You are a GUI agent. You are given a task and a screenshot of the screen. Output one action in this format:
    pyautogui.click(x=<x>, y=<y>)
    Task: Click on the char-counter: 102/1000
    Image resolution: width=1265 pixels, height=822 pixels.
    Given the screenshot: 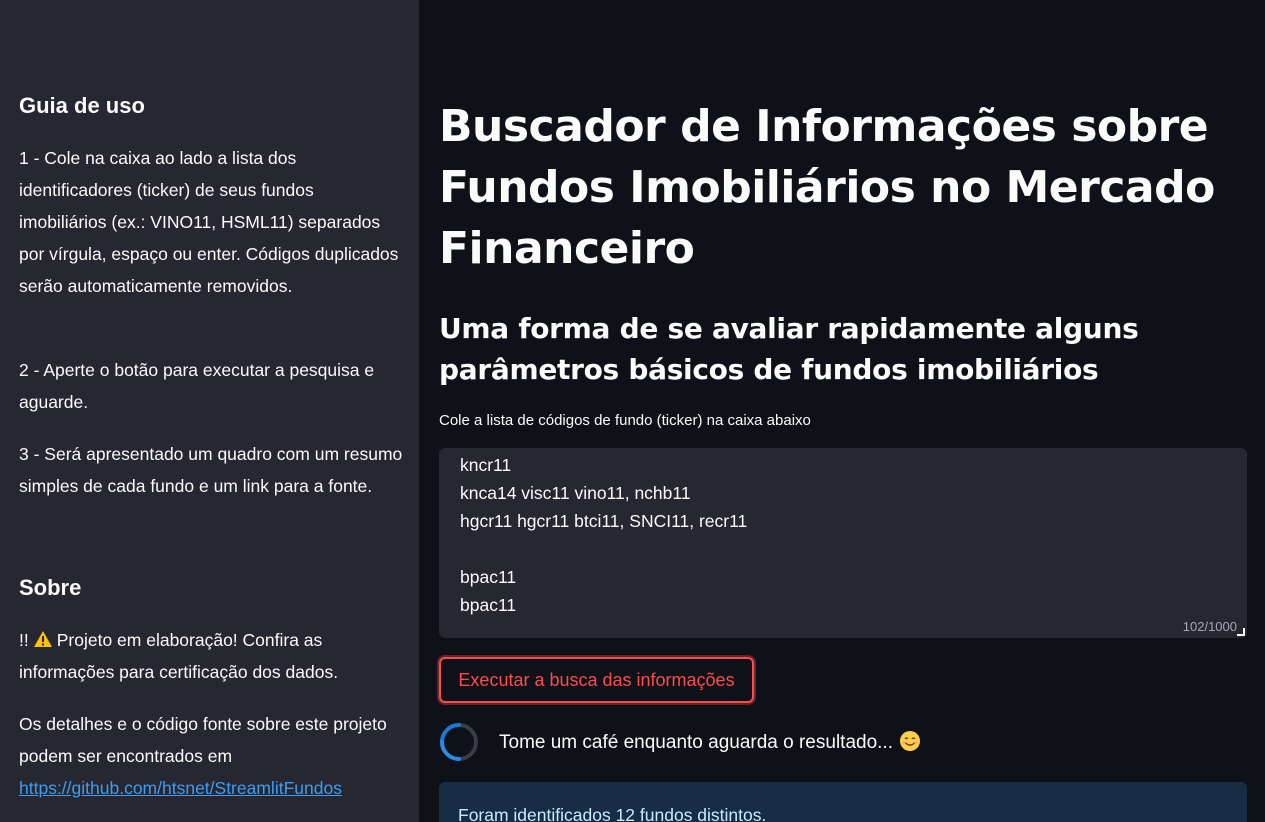 What is the action you would take?
    pyautogui.click(x=1209, y=626)
    